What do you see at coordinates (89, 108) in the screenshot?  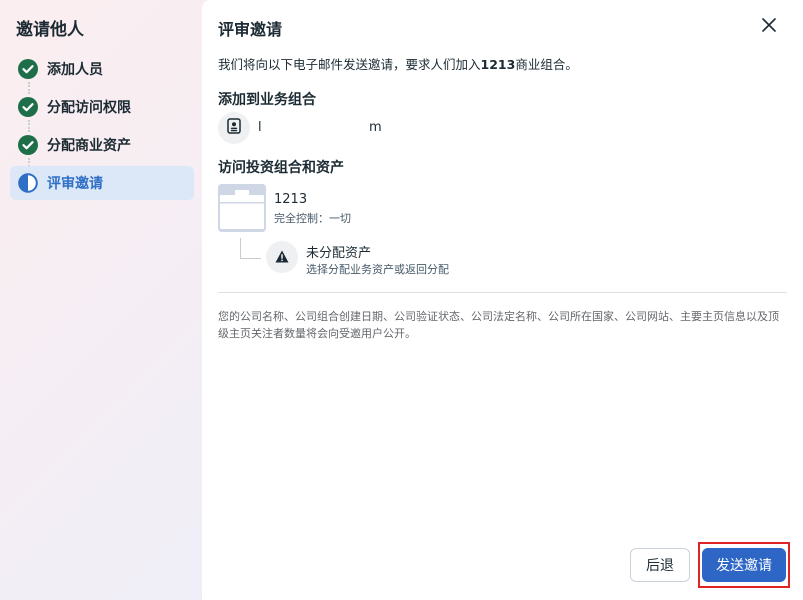 I see `step-label: 分配访问权限` at bounding box center [89, 108].